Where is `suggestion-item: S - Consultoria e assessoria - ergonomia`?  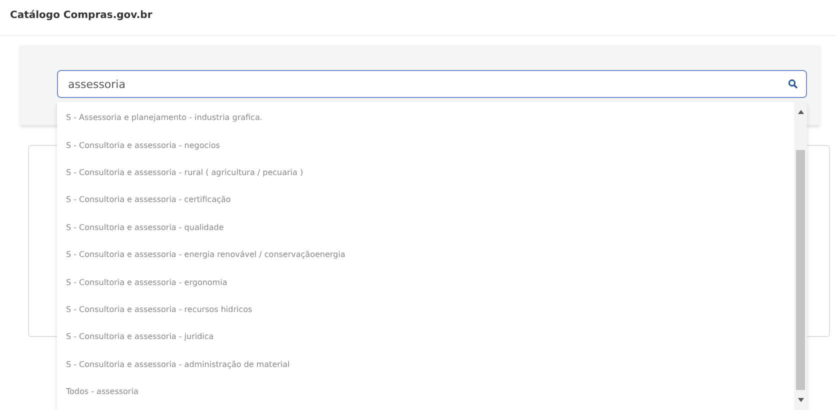 suggestion-item: S - Consultoria e assessoria - ergonomia is located at coordinates (425, 282).